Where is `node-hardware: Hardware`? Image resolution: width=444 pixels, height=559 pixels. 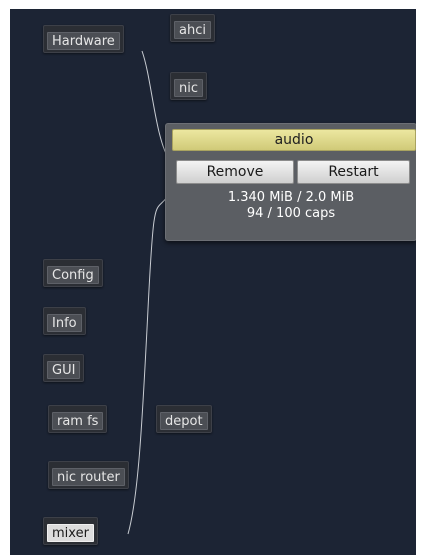 node-hardware: Hardware is located at coordinates (83, 39).